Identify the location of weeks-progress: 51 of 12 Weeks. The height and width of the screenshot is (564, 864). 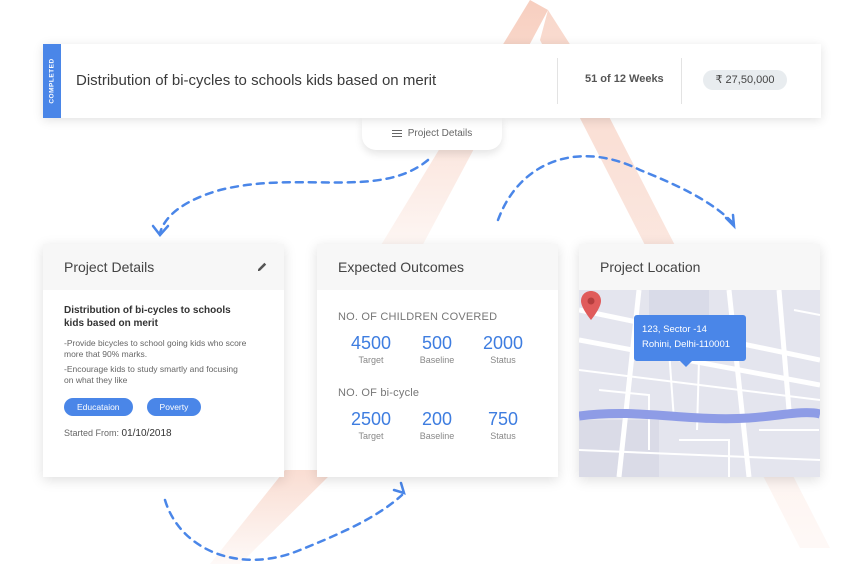
(624, 79).